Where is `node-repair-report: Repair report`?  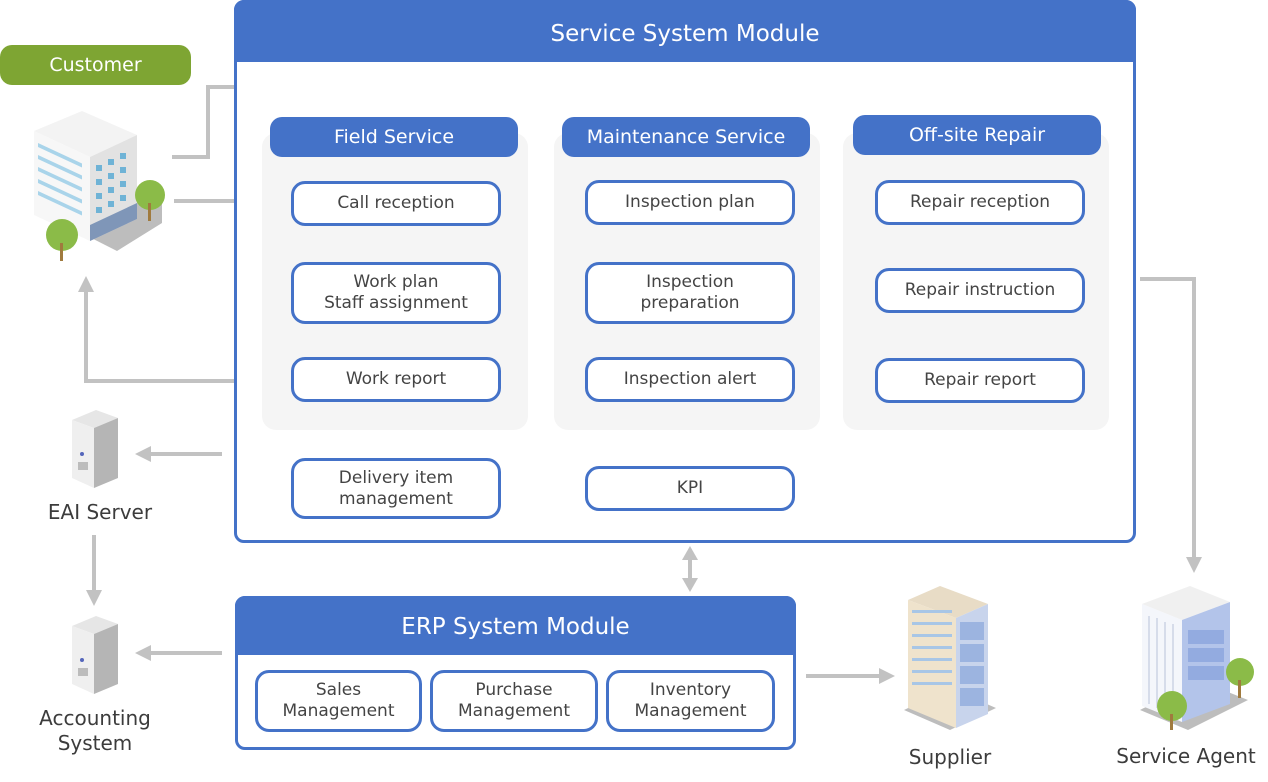
node-repair-report: Repair report is located at coordinates (980, 380).